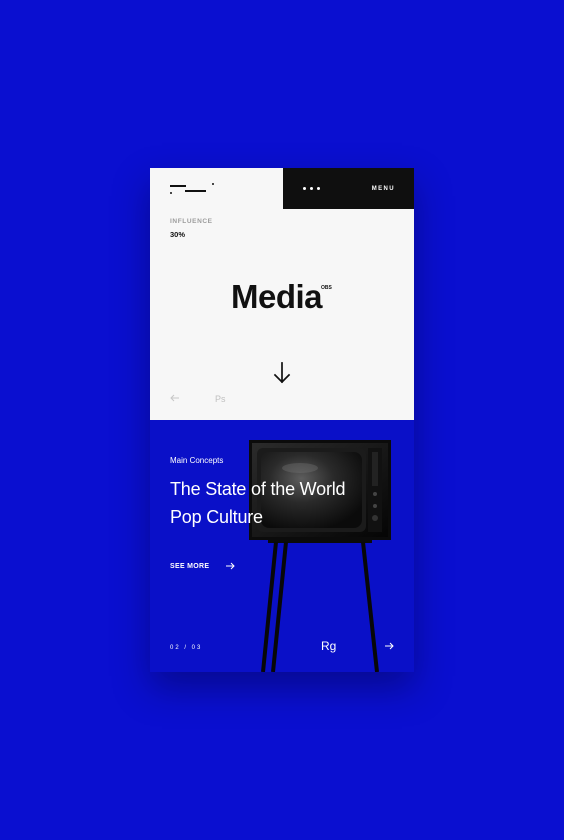  What do you see at coordinates (178, 234) in the screenshot?
I see `influence-value: 30%` at bounding box center [178, 234].